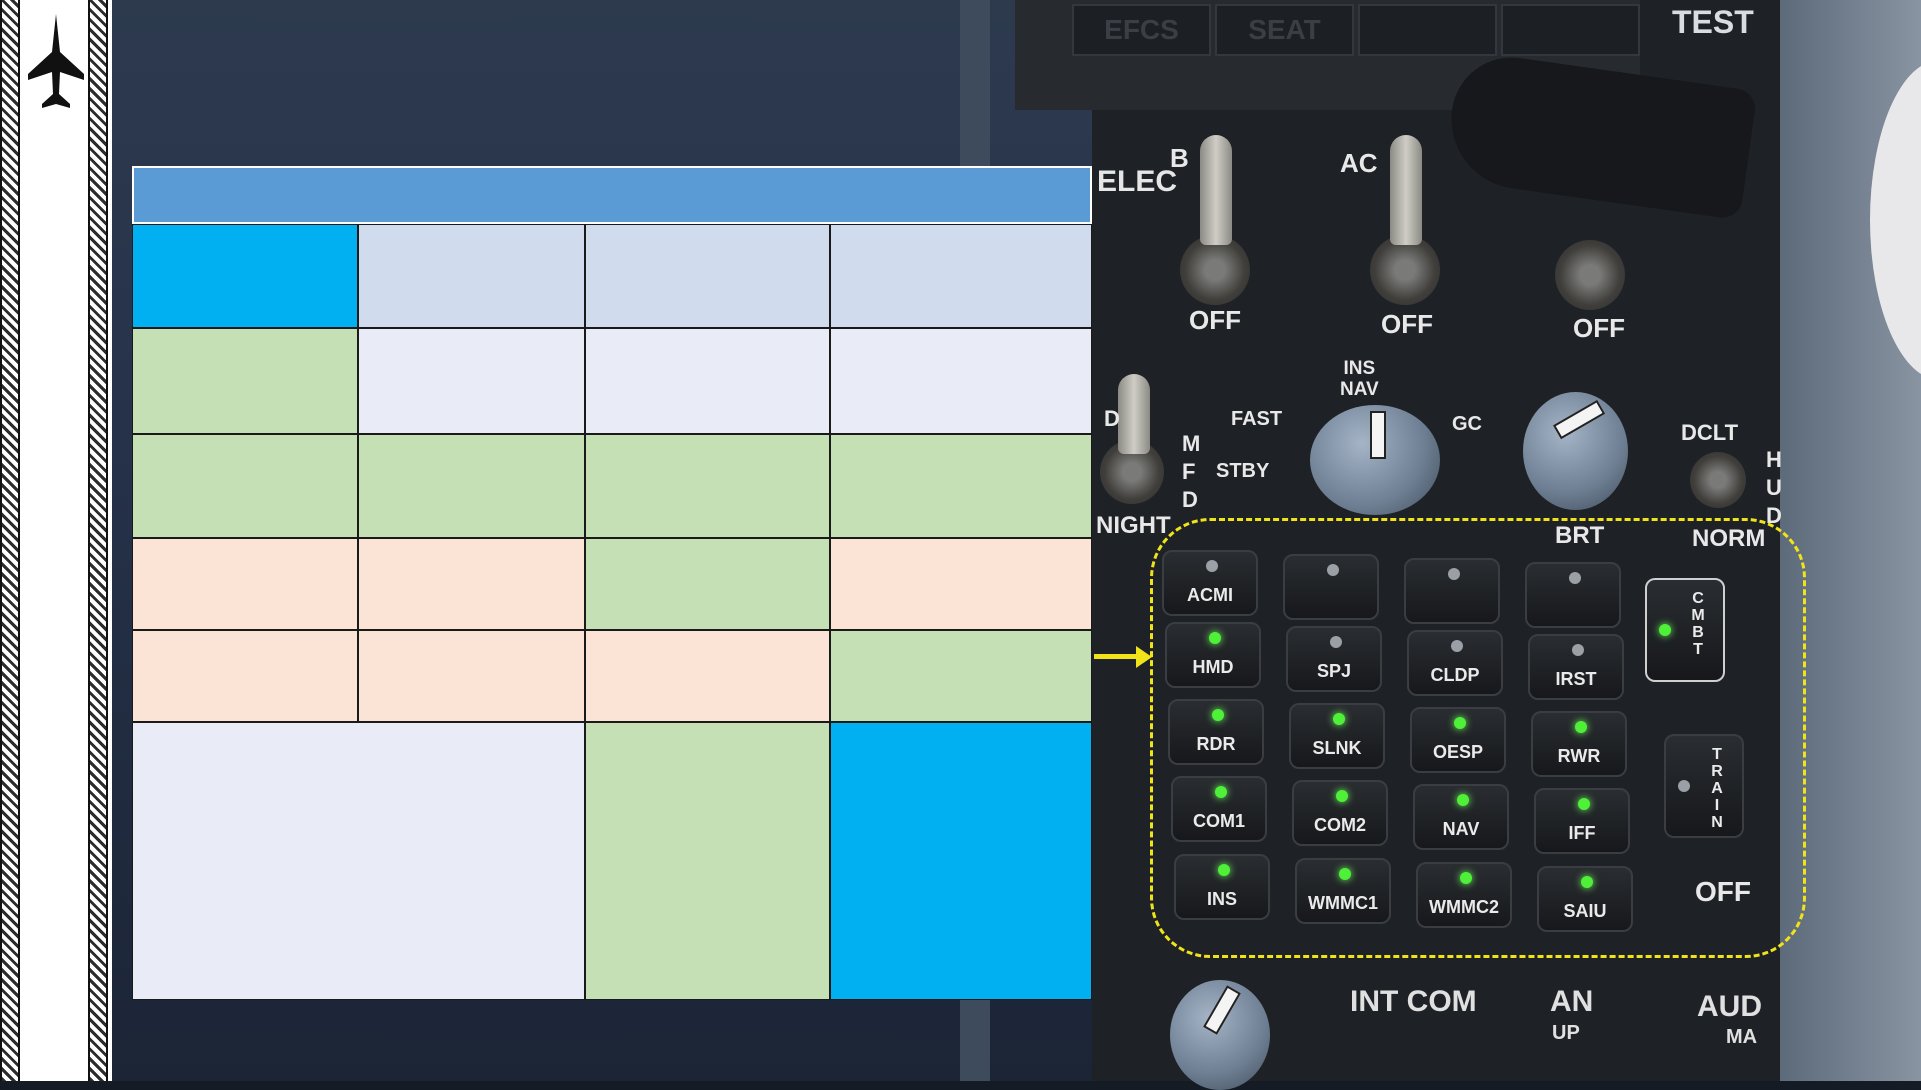 This screenshot has width=1921, height=1090. I want to click on mfd-d-label: D, so click(1112, 418).